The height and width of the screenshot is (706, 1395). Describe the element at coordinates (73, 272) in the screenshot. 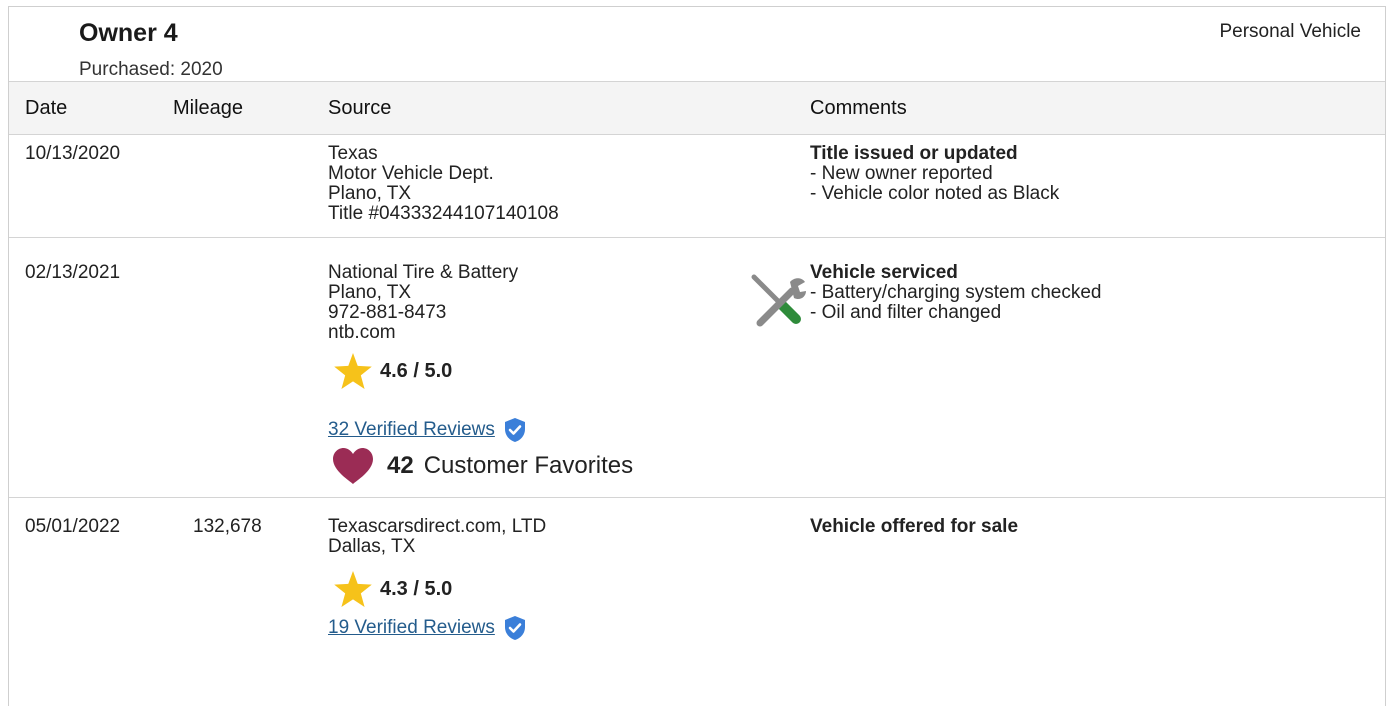

I see `row-date: 02/13/2021` at that location.